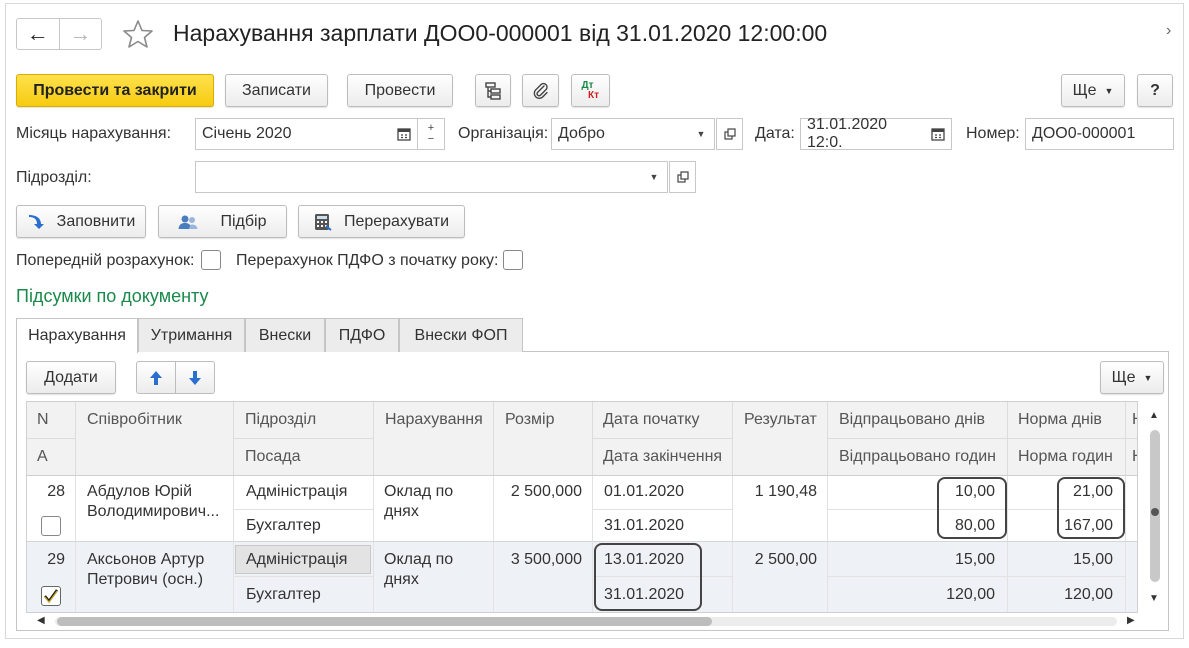 The height and width of the screenshot is (648, 1189). I want to click on start-date-cell: 01.01.2020, so click(644, 491).